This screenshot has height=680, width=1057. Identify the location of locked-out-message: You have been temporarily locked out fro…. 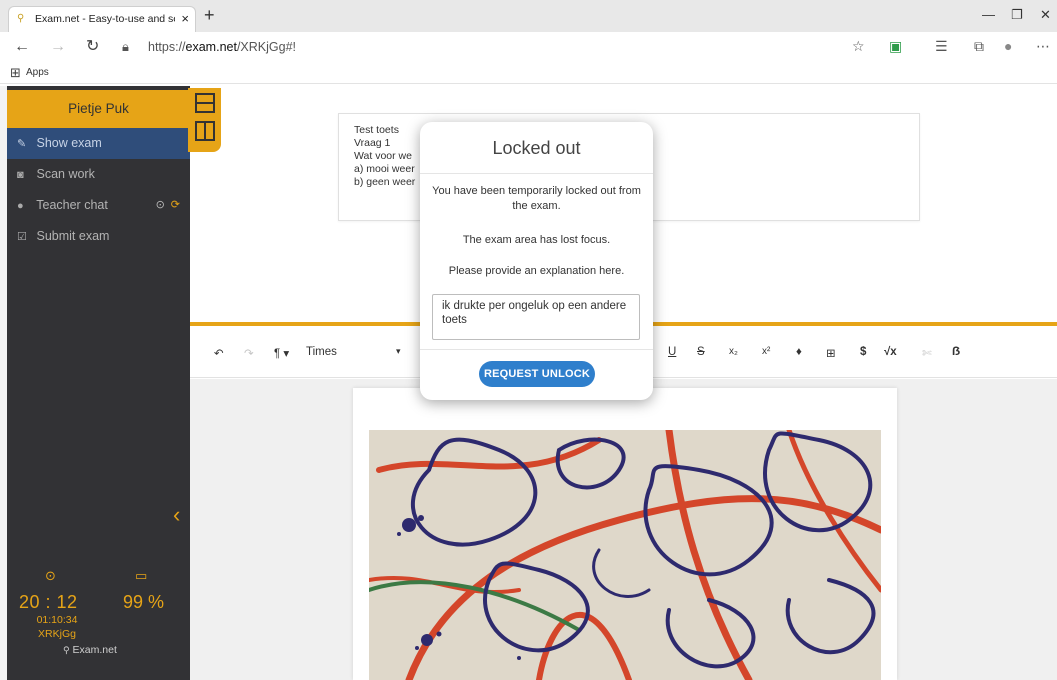
(536, 198).